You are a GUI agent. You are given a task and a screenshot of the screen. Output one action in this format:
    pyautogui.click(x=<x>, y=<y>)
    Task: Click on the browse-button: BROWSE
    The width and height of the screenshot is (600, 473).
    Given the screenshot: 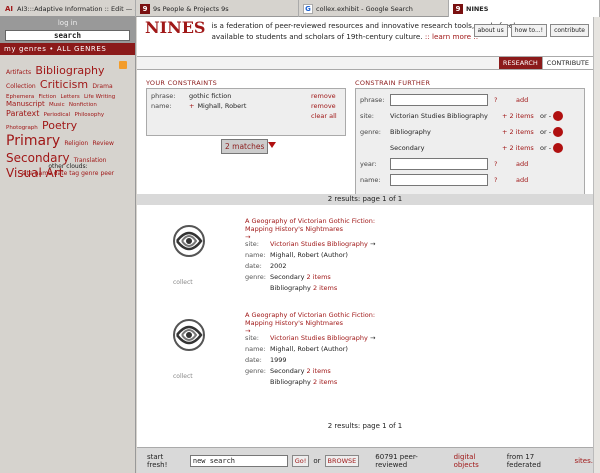 What is the action you would take?
    pyautogui.click(x=342, y=460)
    